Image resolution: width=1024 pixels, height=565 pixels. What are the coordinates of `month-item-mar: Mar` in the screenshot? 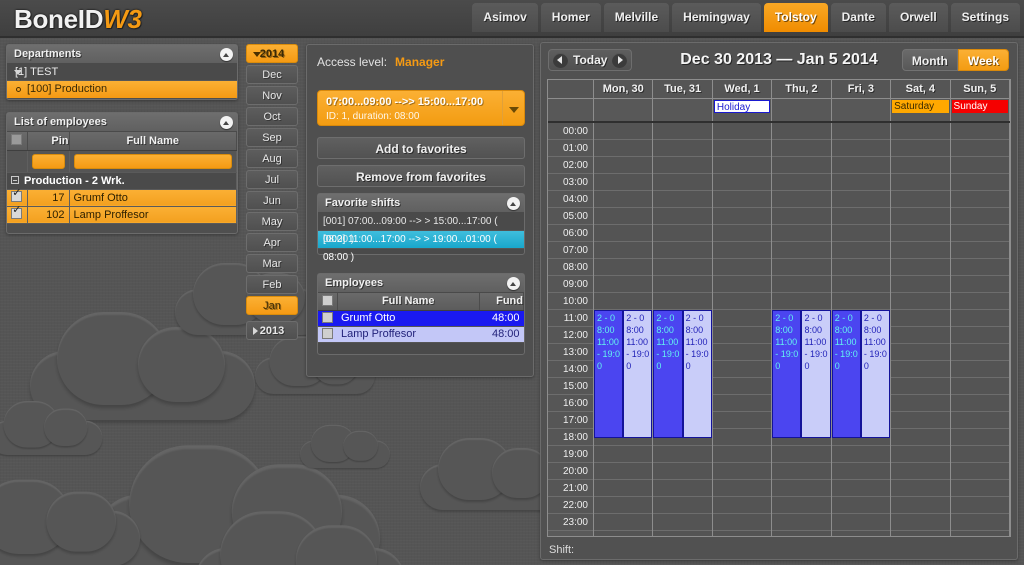 It's located at (272, 263).